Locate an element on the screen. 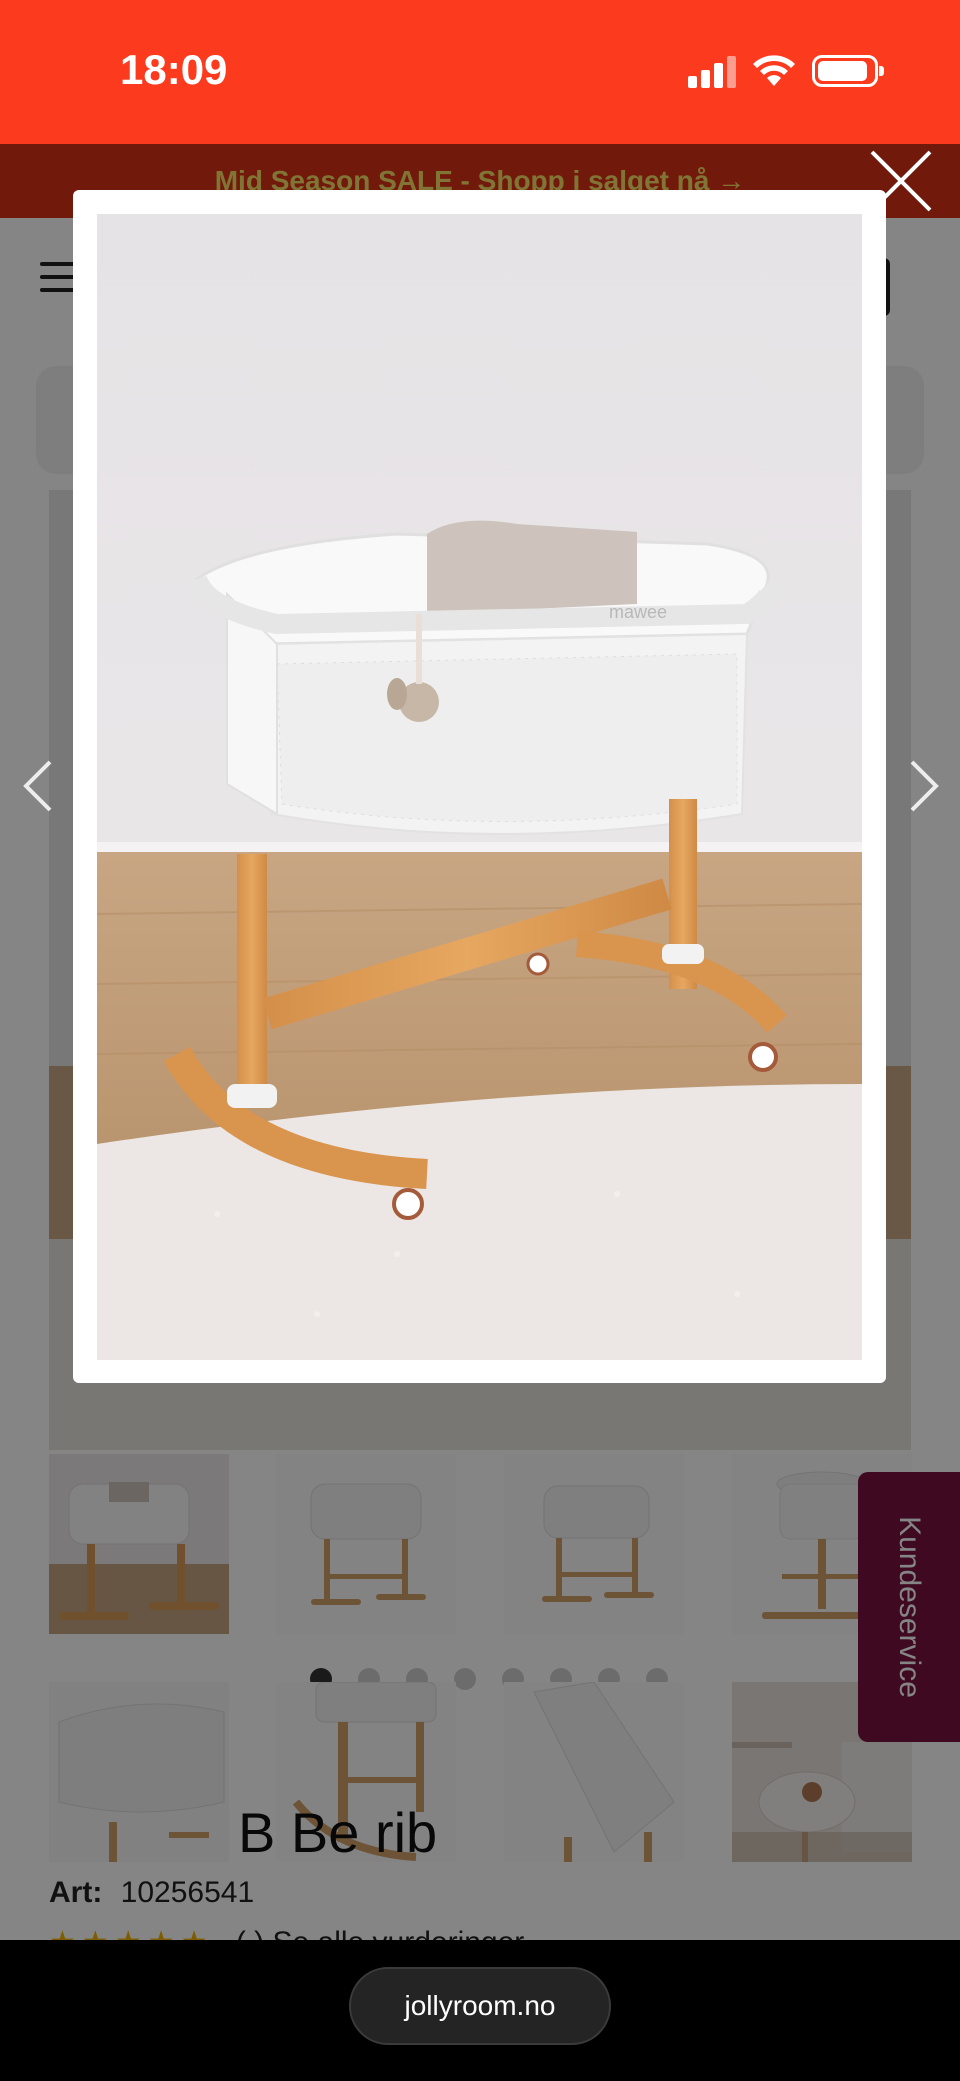  battery-icon is located at coordinates (848, 71).